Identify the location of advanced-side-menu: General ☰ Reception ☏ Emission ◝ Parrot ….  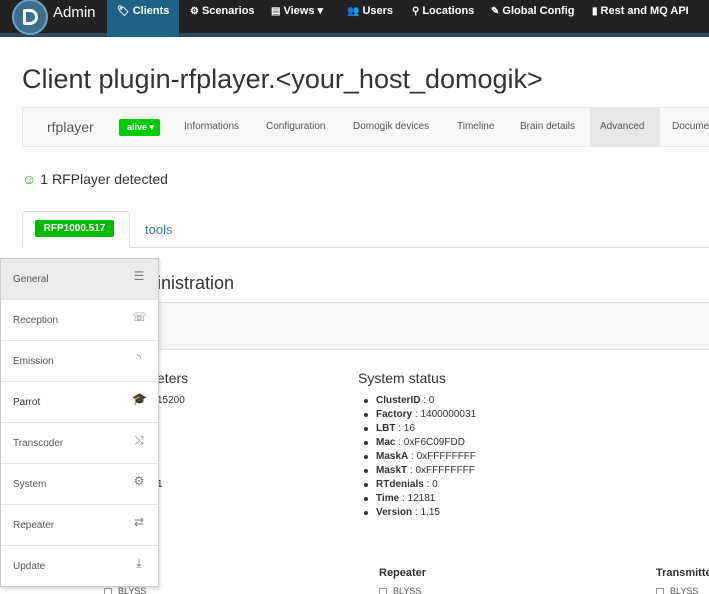
(79, 422).